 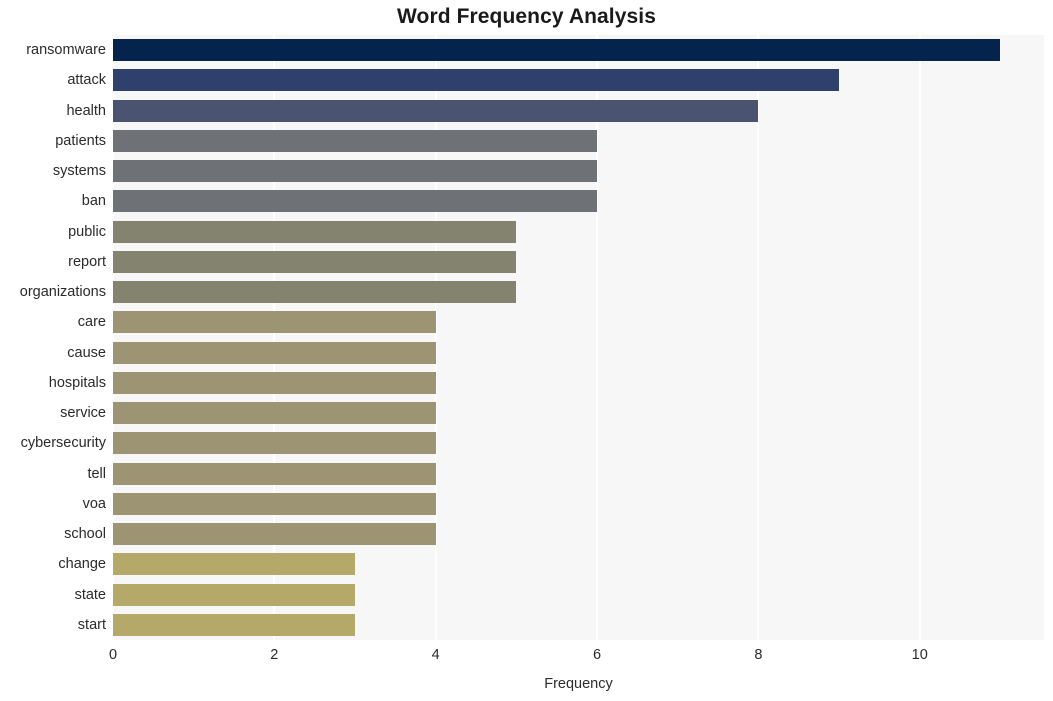 What do you see at coordinates (80, 140) in the screenshot?
I see `y-tick-label-patients: patients` at bounding box center [80, 140].